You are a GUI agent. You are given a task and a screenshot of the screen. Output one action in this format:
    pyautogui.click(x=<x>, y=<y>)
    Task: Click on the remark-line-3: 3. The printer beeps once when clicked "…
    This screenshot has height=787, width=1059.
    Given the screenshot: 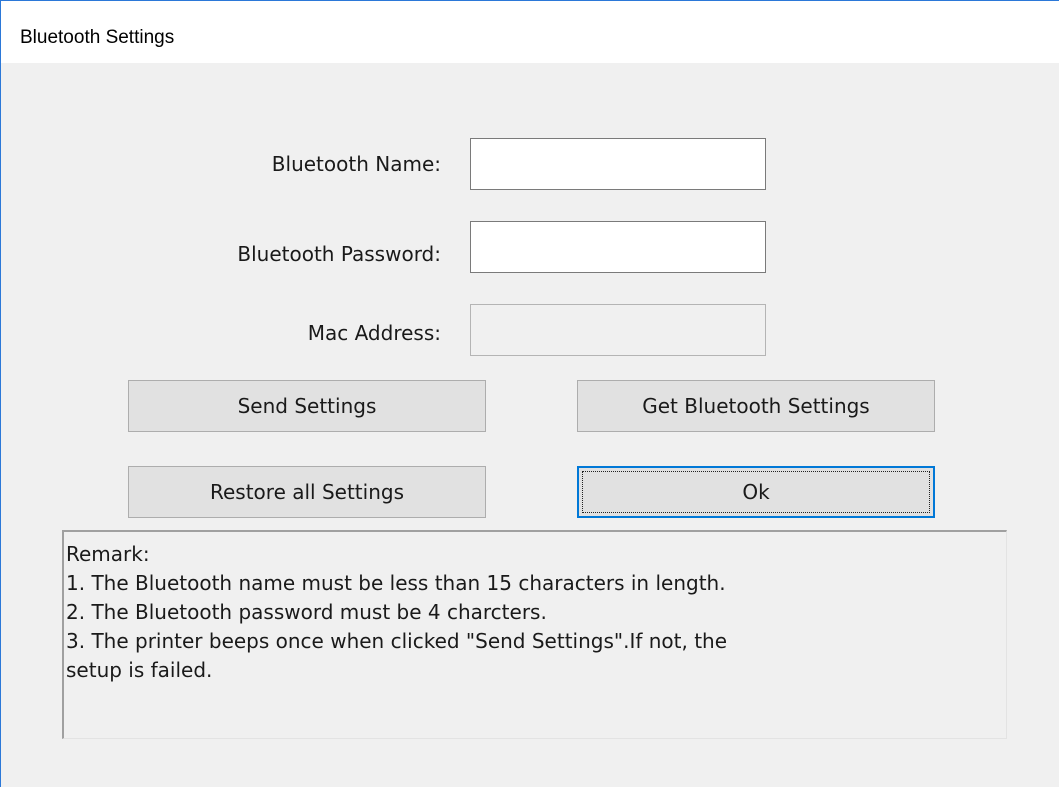 What is the action you would take?
    pyautogui.click(x=397, y=641)
    